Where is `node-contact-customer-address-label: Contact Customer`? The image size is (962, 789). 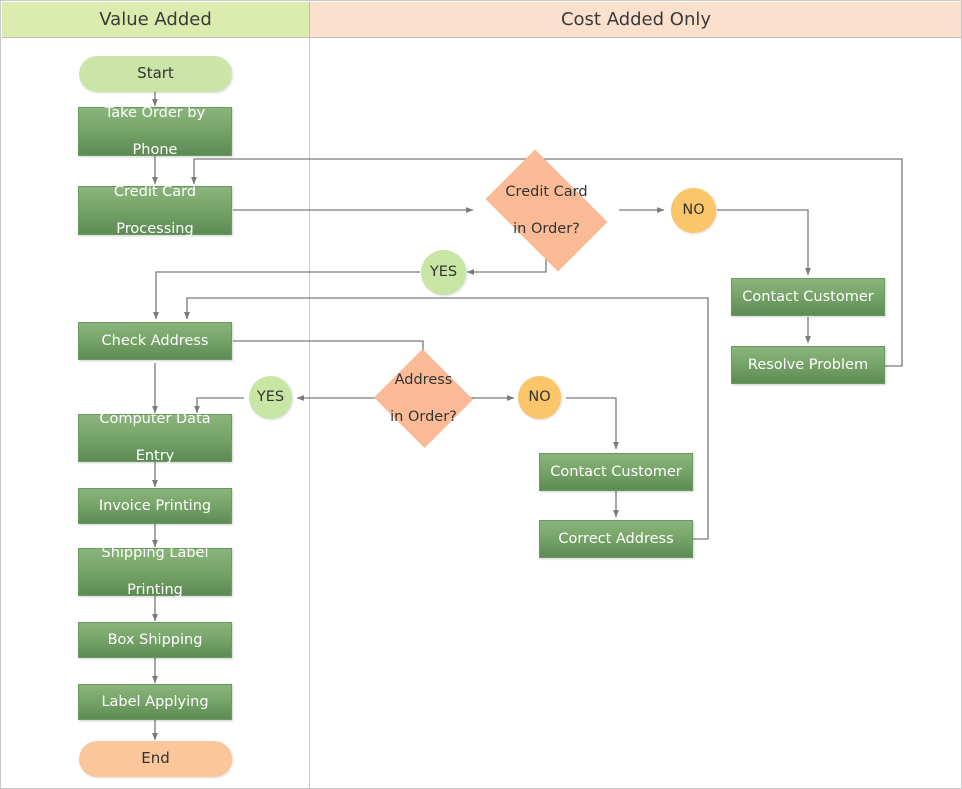 node-contact-customer-address-label: Contact Customer is located at coordinates (616, 471).